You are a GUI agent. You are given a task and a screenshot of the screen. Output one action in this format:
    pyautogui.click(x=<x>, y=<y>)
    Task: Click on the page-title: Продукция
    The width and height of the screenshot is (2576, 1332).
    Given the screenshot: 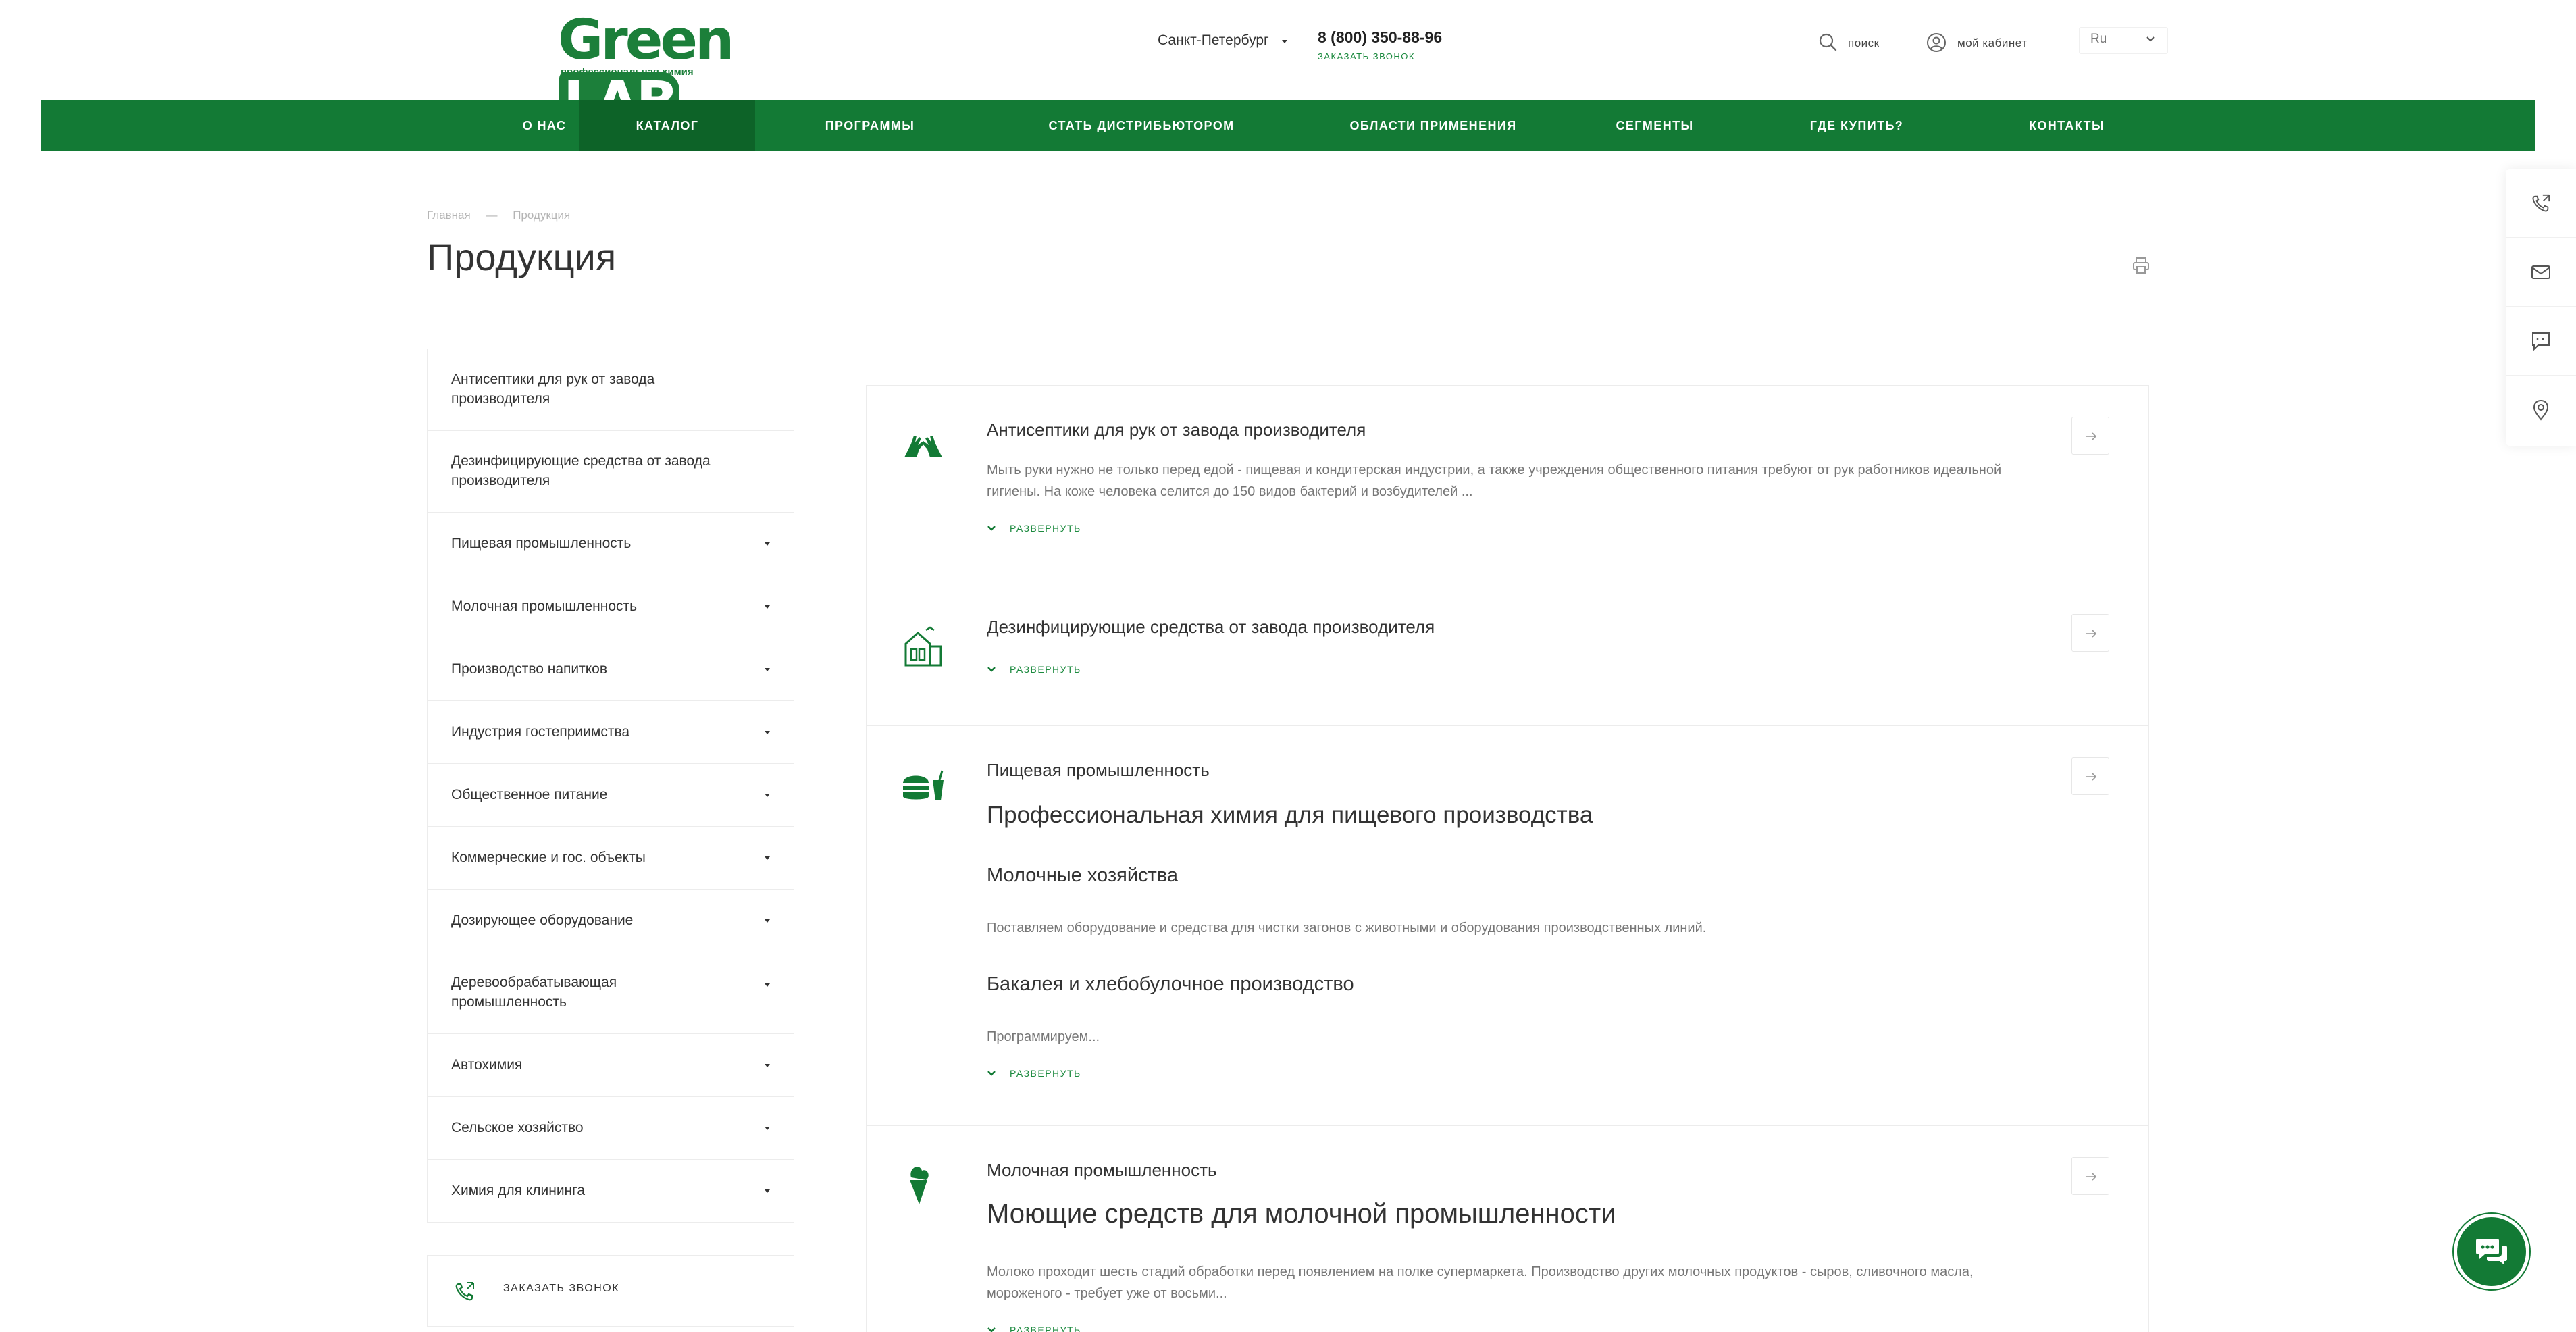 What is the action you would take?
    pyautogui.click(x=522, y=257)
    